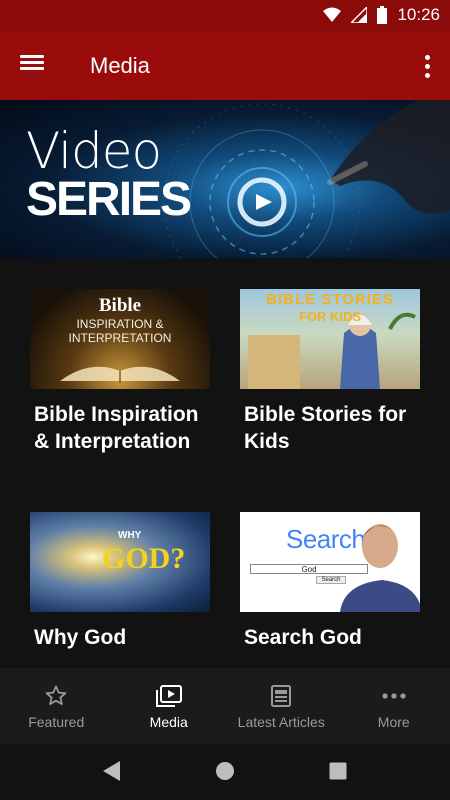  I want to click on media-card-why-god: WHY GOD? Why God, so click(120, 581).